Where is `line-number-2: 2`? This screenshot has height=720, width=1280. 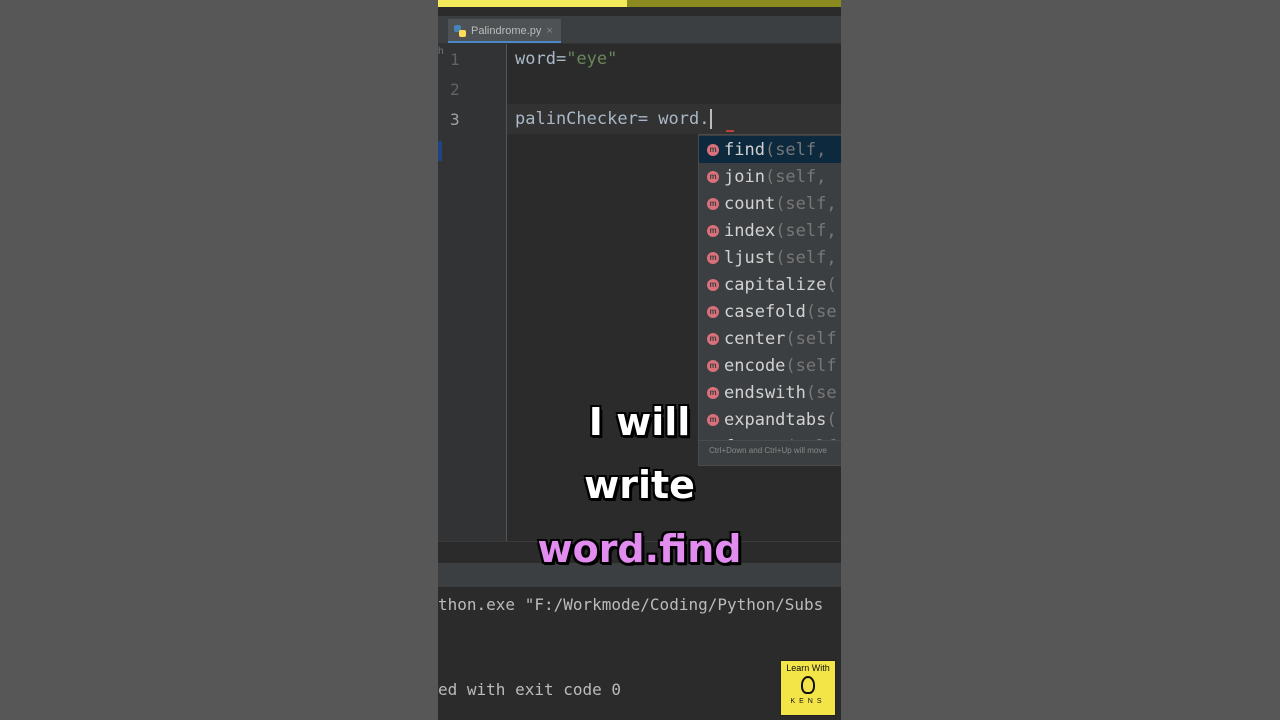 line-number-2: 2 is located at coordinates (455, 89).